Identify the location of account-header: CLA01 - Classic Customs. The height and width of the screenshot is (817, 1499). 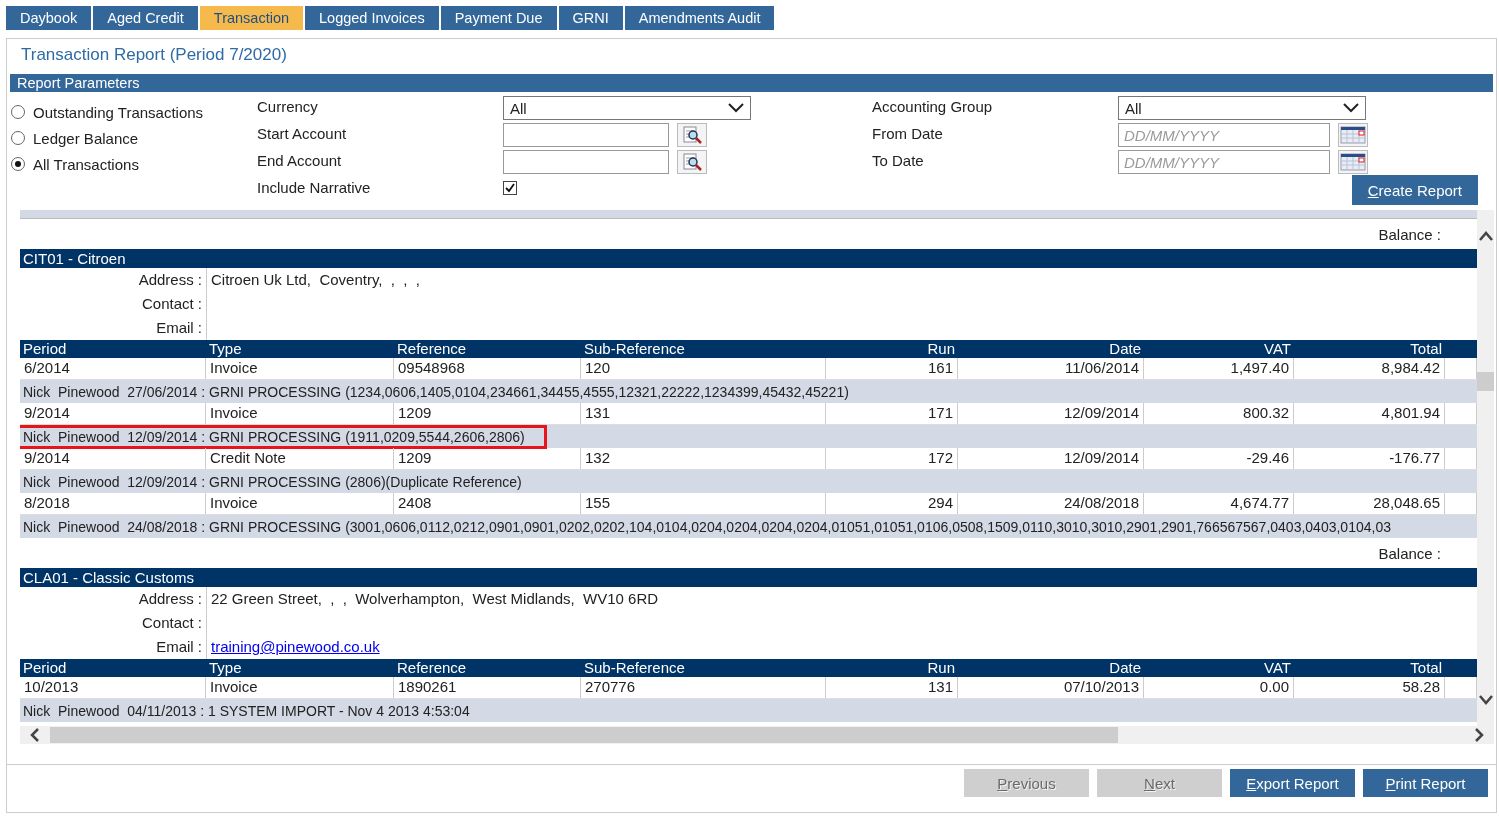
(748, 577).